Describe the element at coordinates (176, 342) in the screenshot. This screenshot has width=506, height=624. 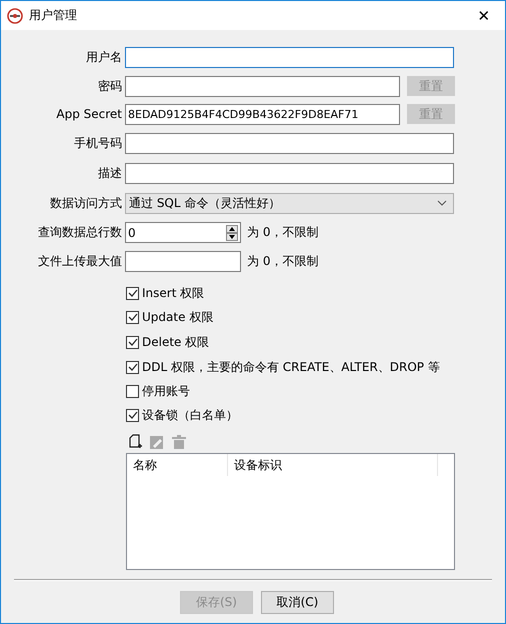
I see `checkbox-label: Delete 权限` at that location.